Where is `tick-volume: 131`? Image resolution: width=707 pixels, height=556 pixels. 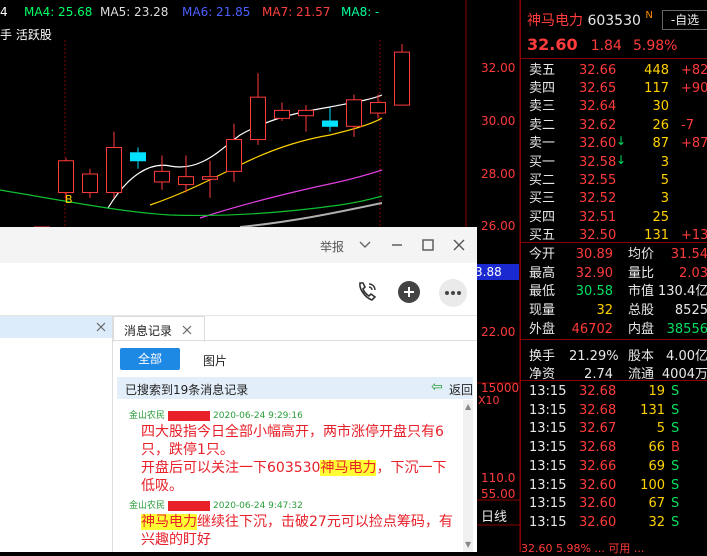 tick-volume: 131 is located at coordinates (652, 410).